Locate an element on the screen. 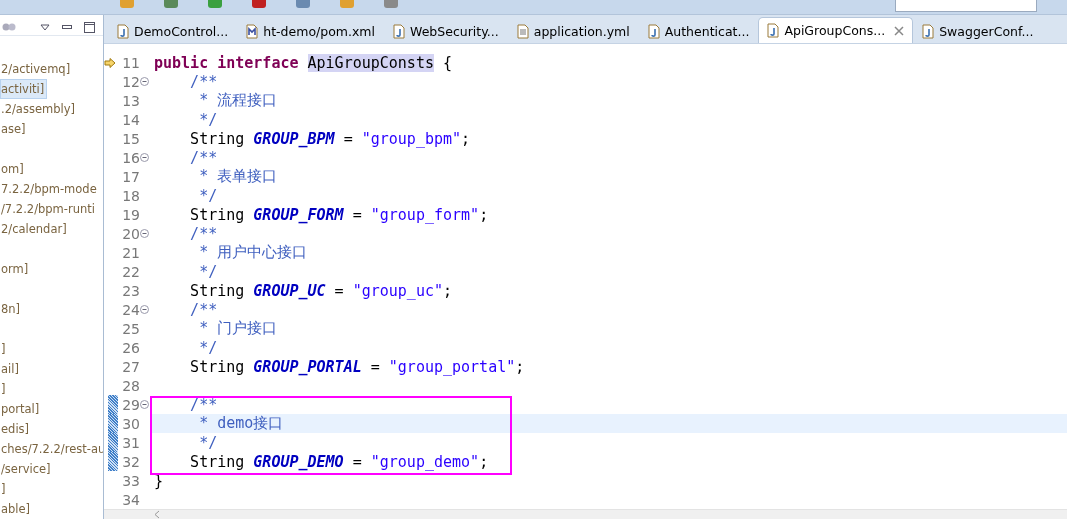 This screenshot has height=519, width=1067. line-number: 23 is located at coordinates (130, 290).